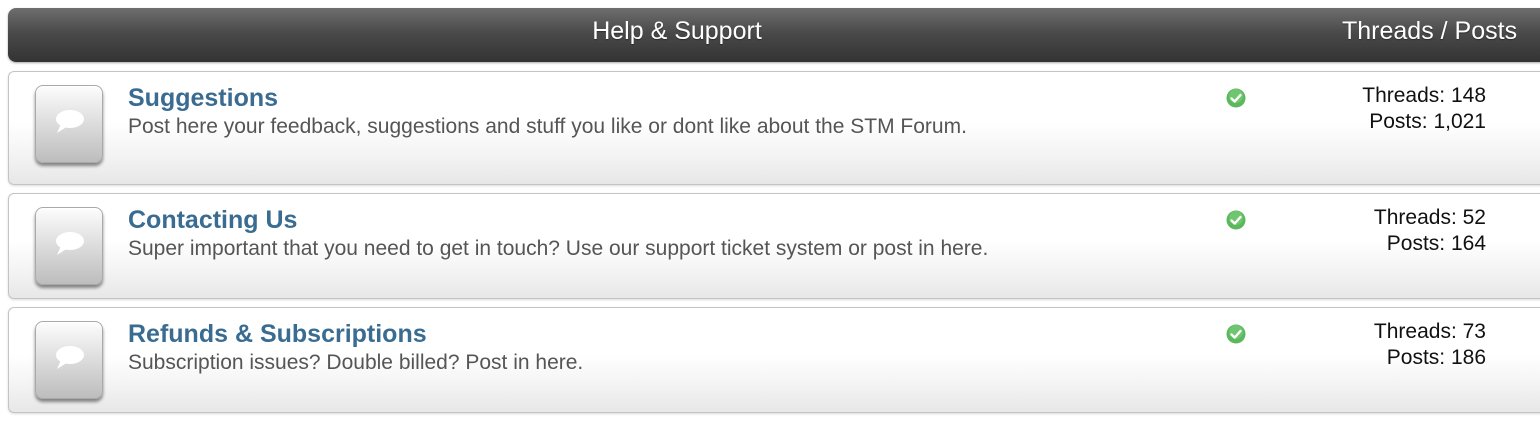 This screenshot has height=426, width=1540. I want to click on post-count: Posts: 1,021, so click(1427, 121).